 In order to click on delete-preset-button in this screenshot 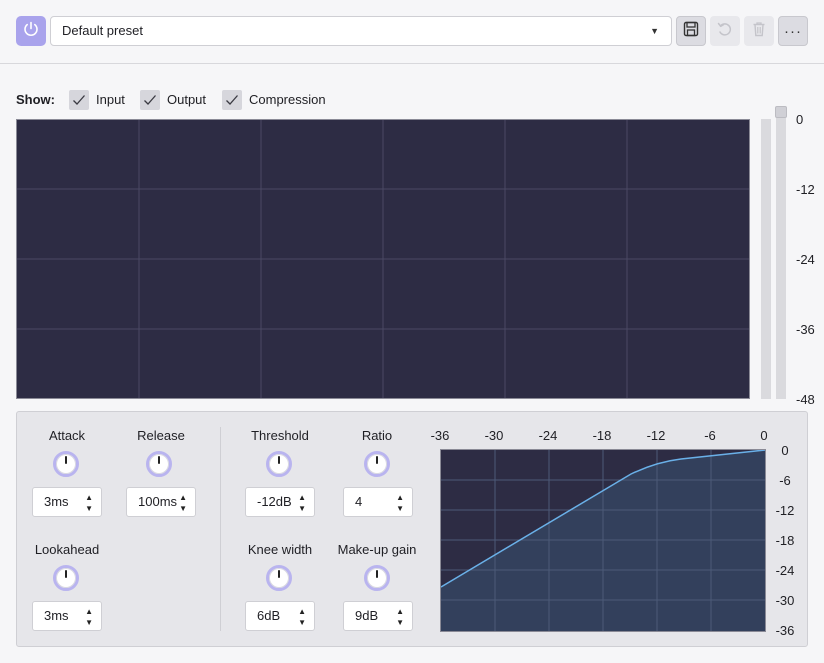, I will do `click(759, 31)`.